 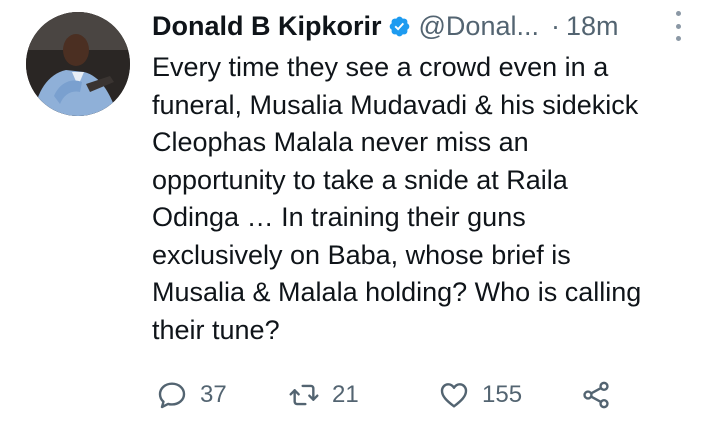 I want to click on author-name: Donald B Kipkorir, so click(x=267, y=26).